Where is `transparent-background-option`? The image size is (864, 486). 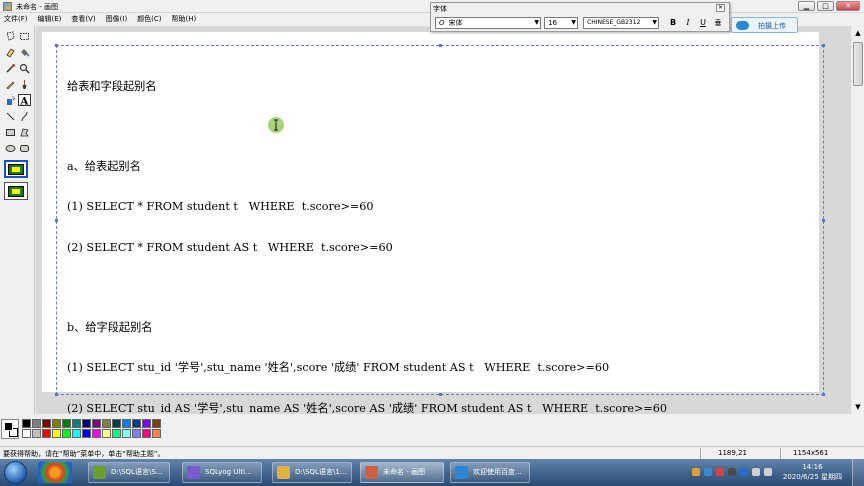
transparent-background-option is located at coordinates (16, 191).